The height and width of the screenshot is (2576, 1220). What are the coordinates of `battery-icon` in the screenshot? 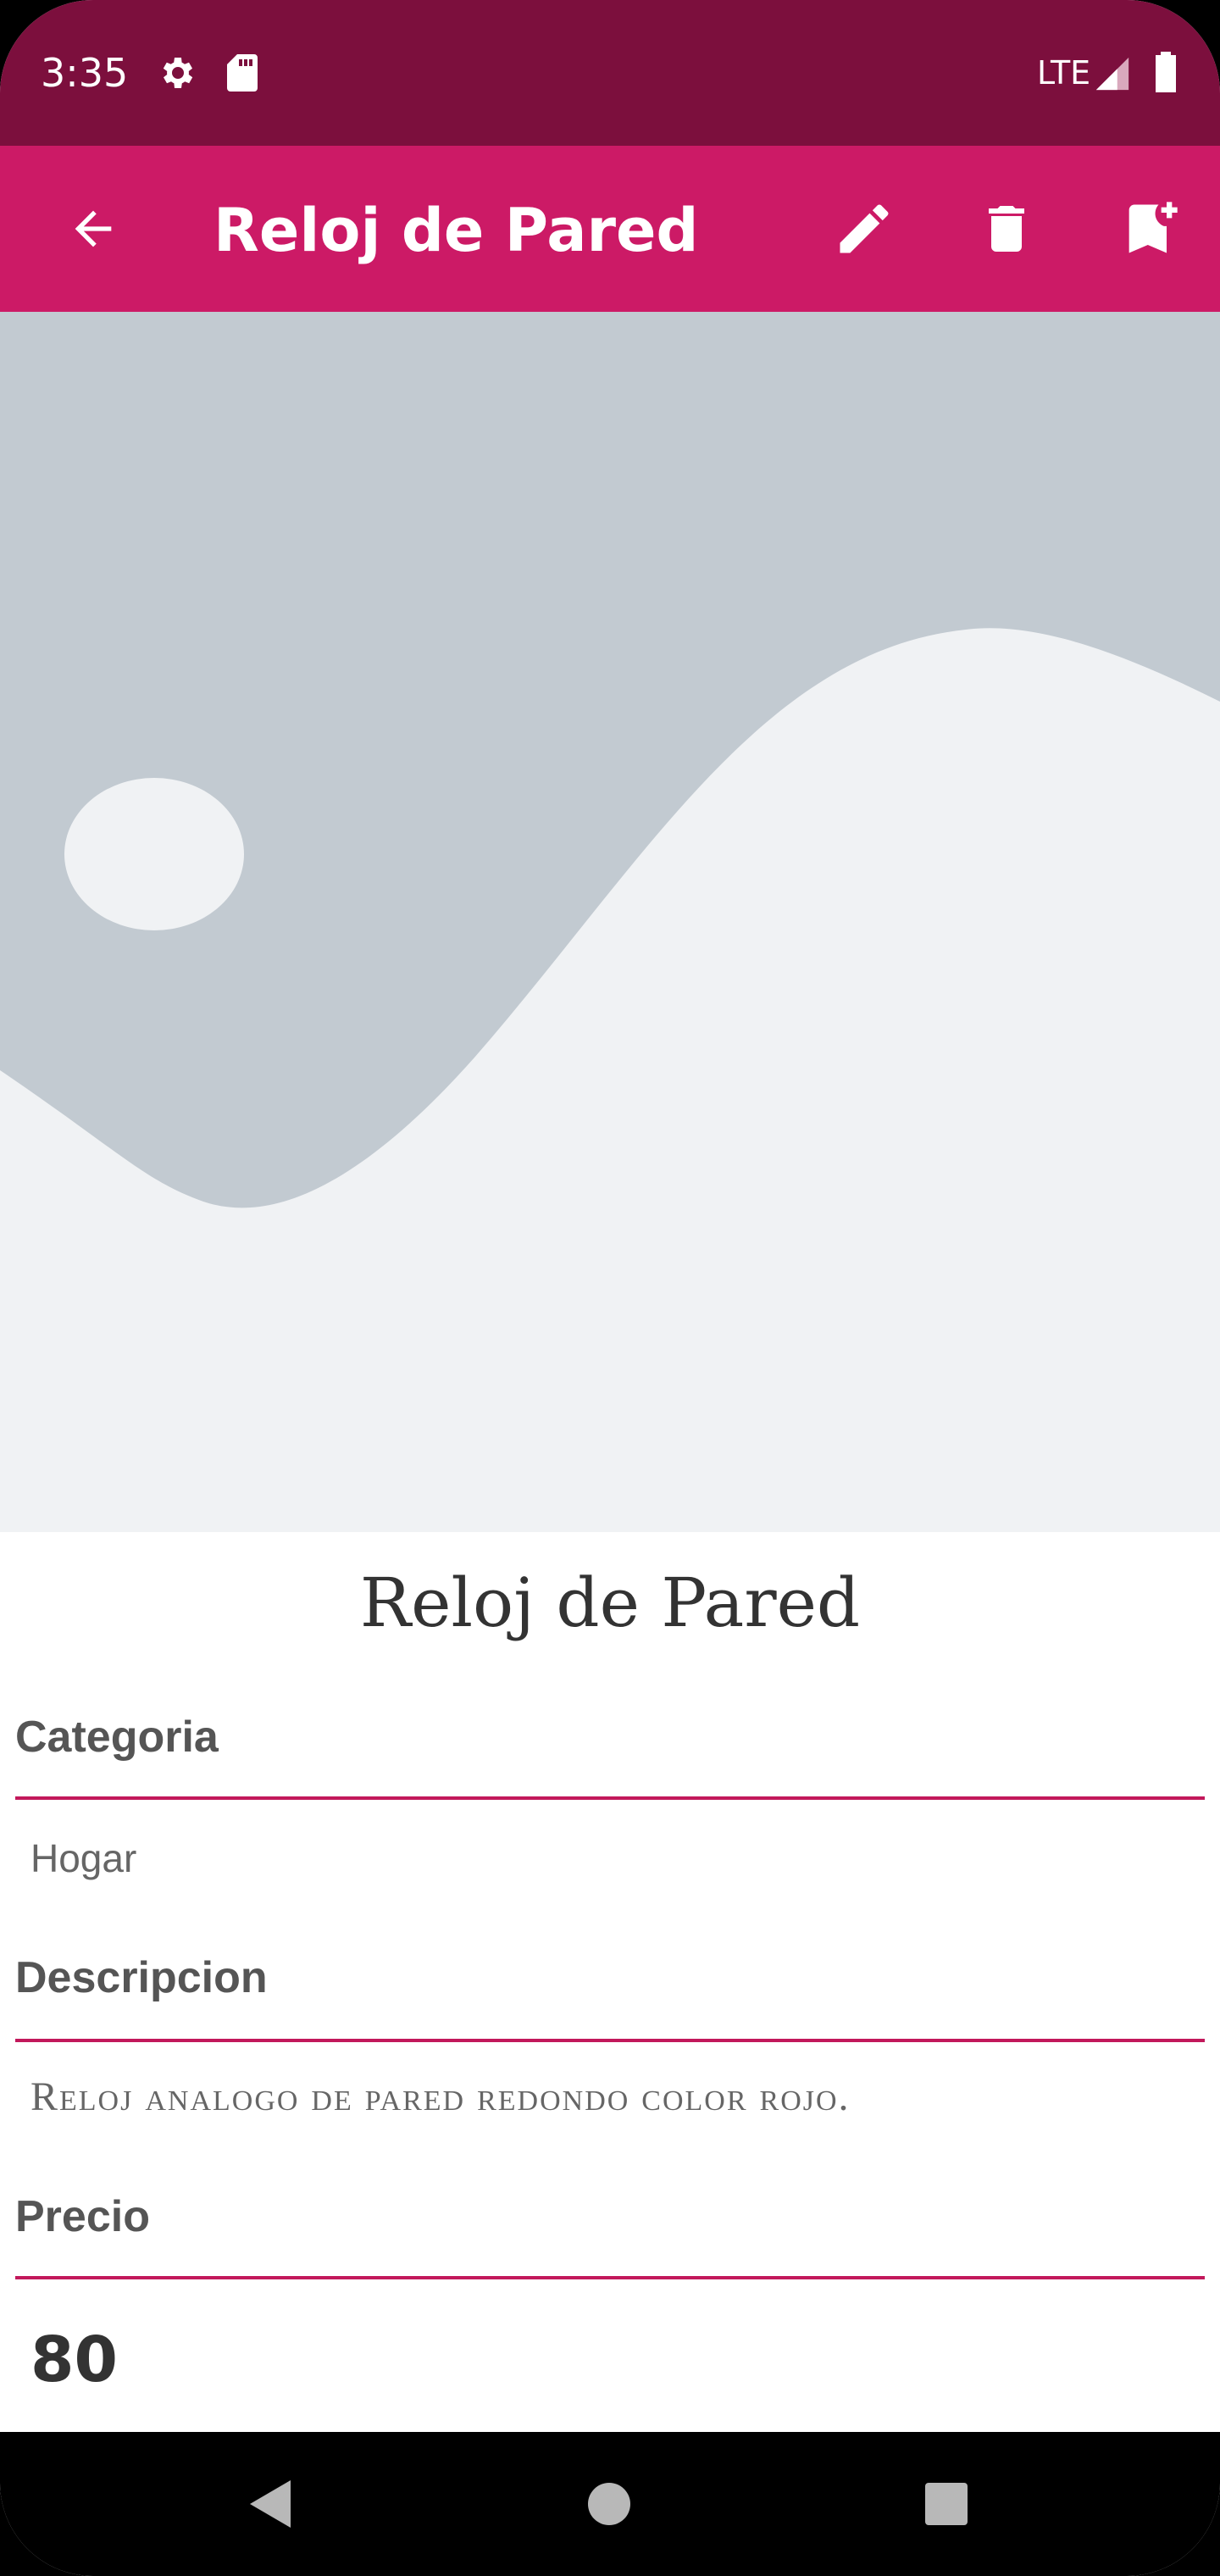 It's located at (1166, 72).